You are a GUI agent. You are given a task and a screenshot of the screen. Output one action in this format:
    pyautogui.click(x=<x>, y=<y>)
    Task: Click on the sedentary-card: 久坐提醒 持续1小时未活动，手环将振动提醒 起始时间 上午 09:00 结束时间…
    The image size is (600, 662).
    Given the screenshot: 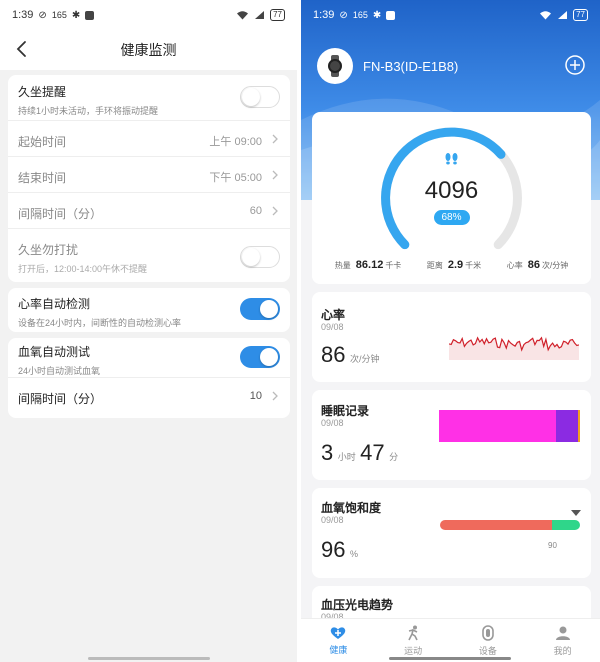 What is the action you would take?
    pyautogui.click(x=149, y=178)
    